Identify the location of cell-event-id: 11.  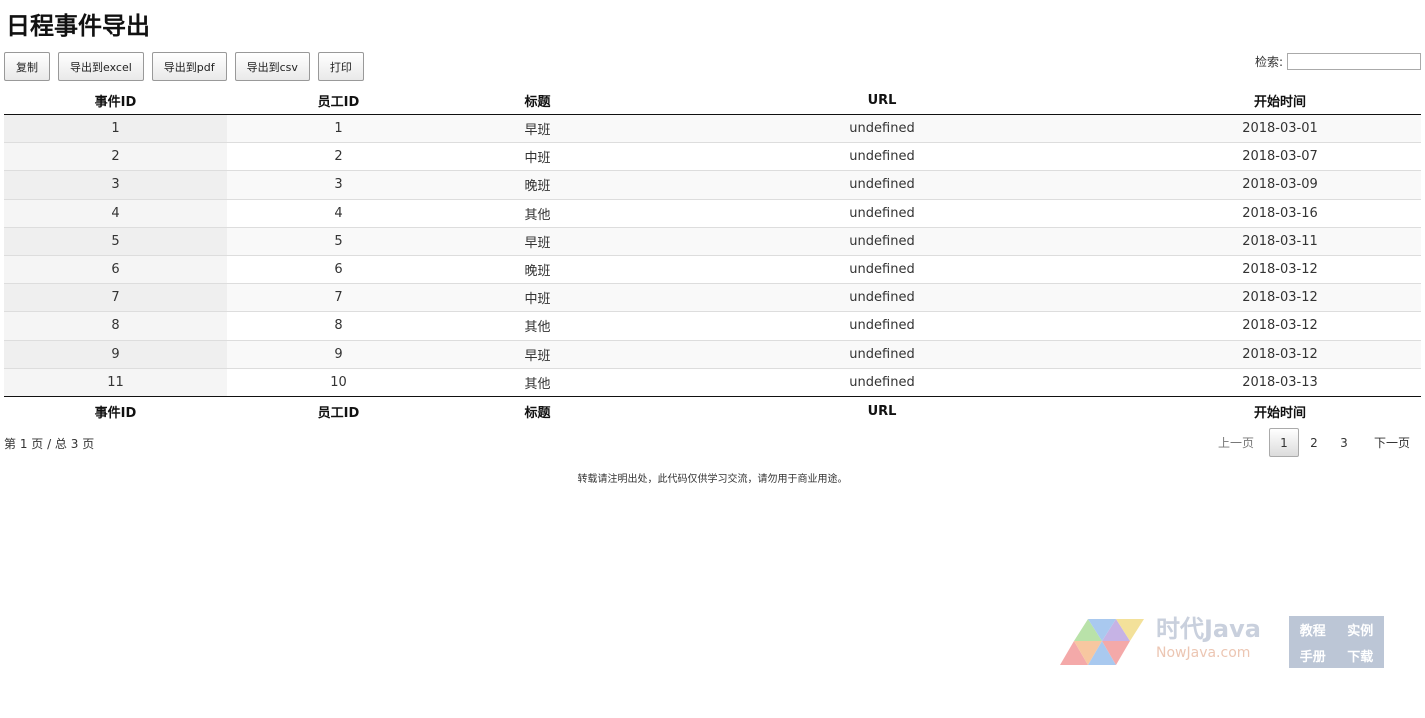
(115, 382).